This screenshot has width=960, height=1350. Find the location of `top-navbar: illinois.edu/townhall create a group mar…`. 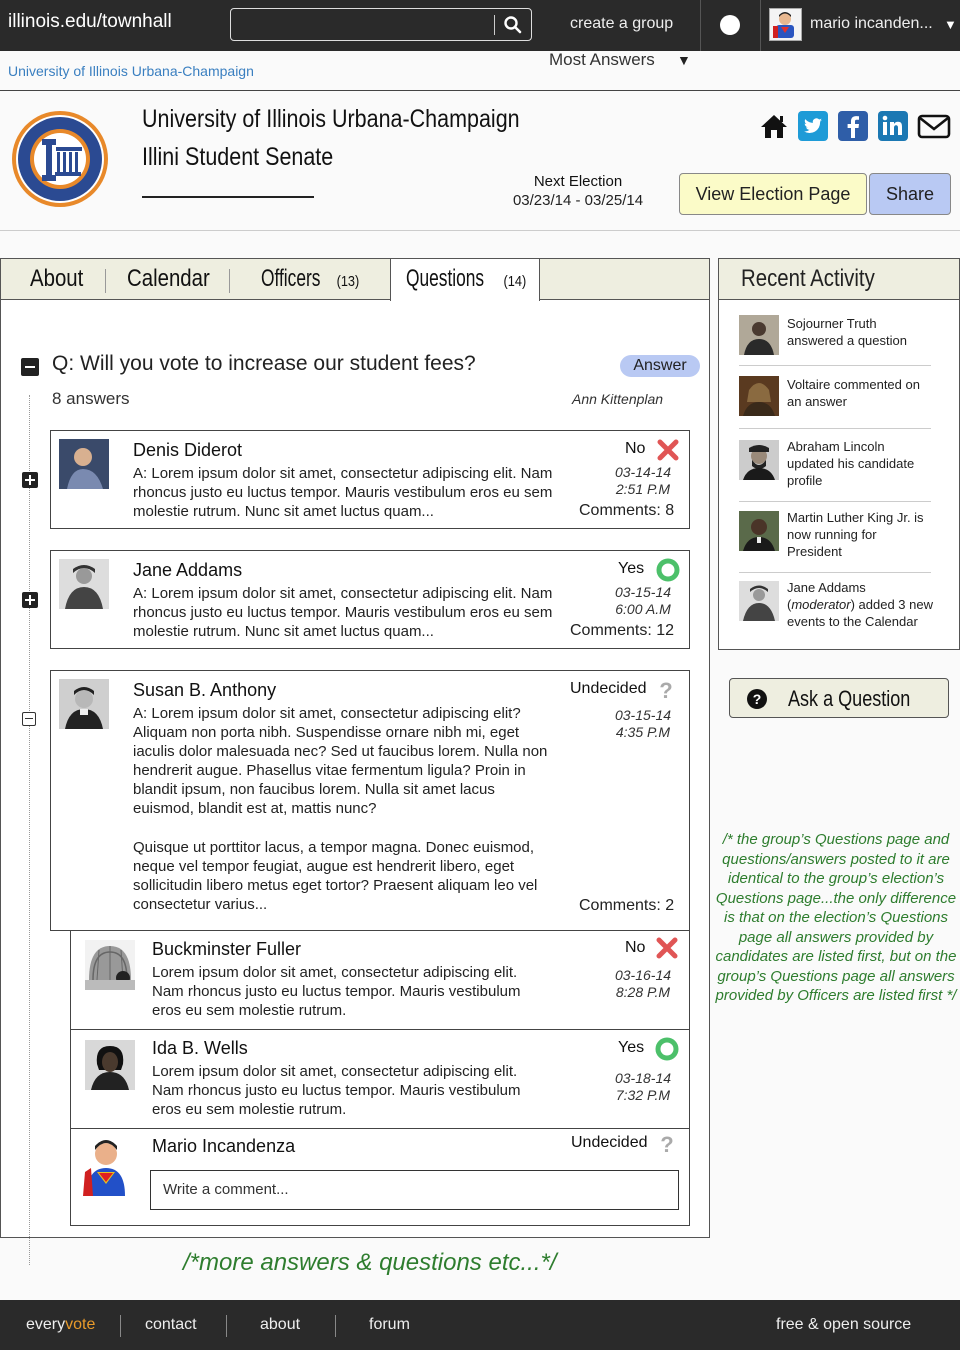

top-navbar: illinois.edu/townhall create a group mar… is located at coordinates (480, 25).